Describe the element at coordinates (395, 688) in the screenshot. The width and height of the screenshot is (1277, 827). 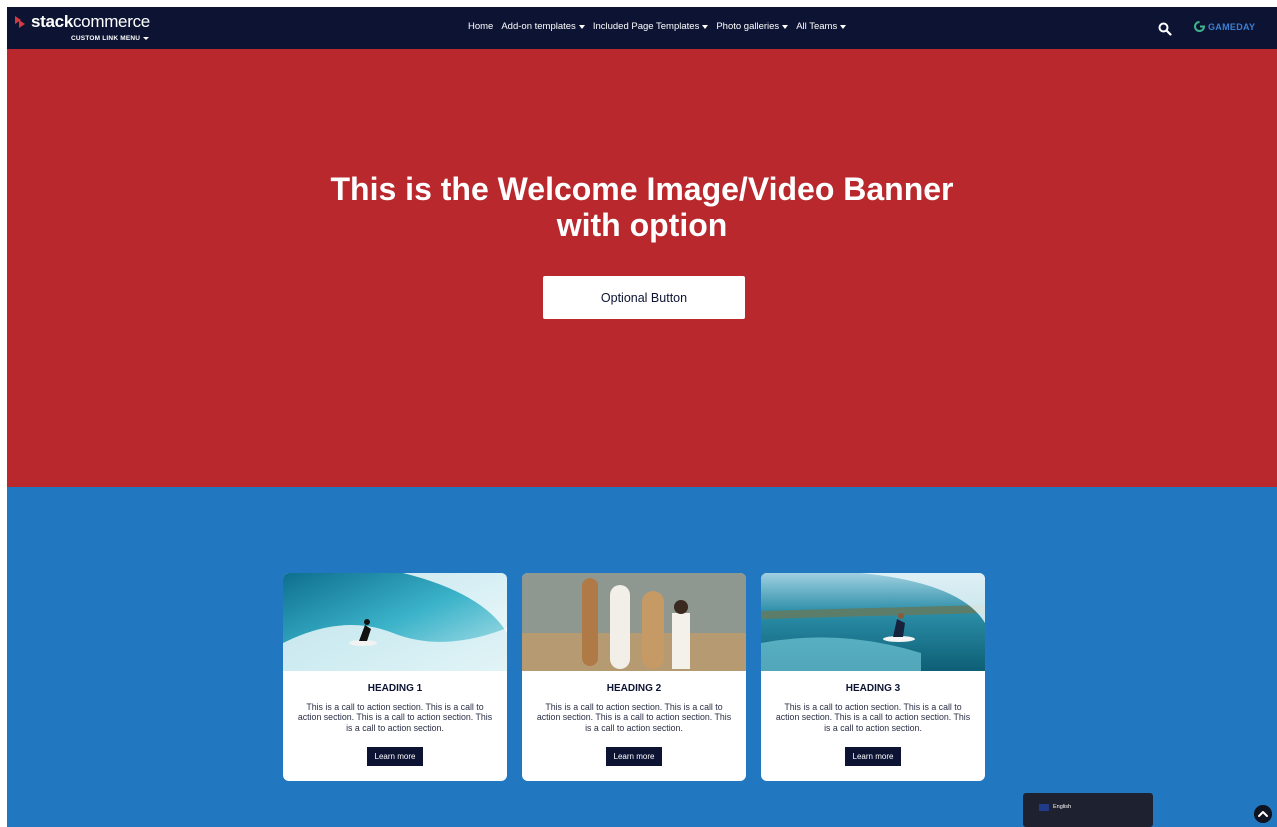
I see `card-1-heading: HEADING 1` at that location.